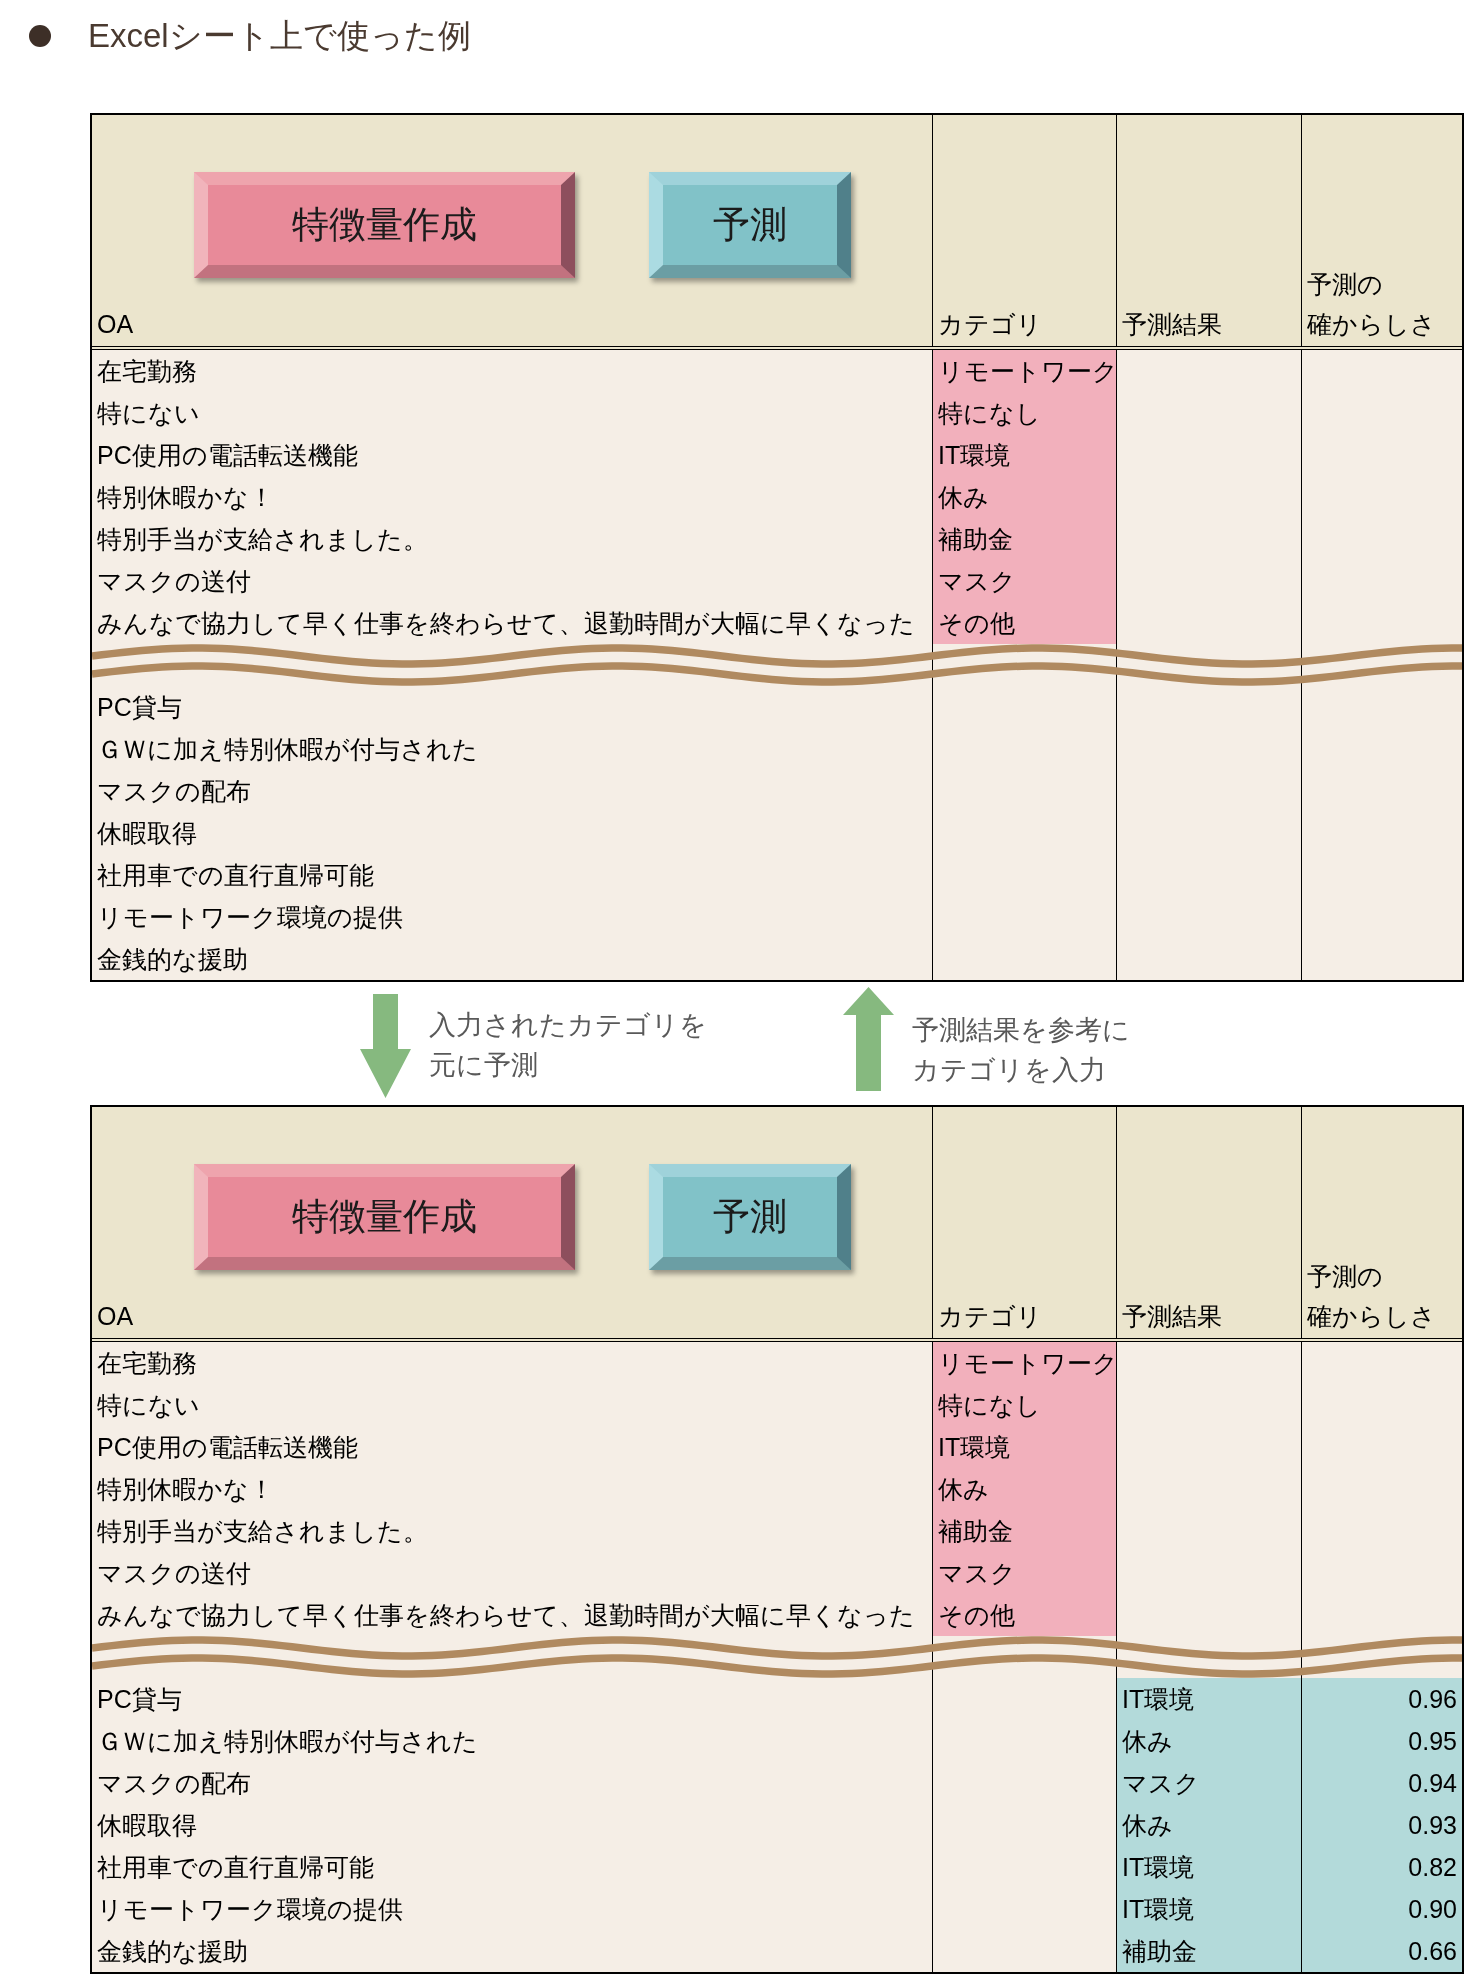 Image resolution: width=1474 pixels, height=1984 pixels. Describe the element at coordinates (1381, 1909) in the screenshot. I see `confidence-cell: 0.90` at that location.